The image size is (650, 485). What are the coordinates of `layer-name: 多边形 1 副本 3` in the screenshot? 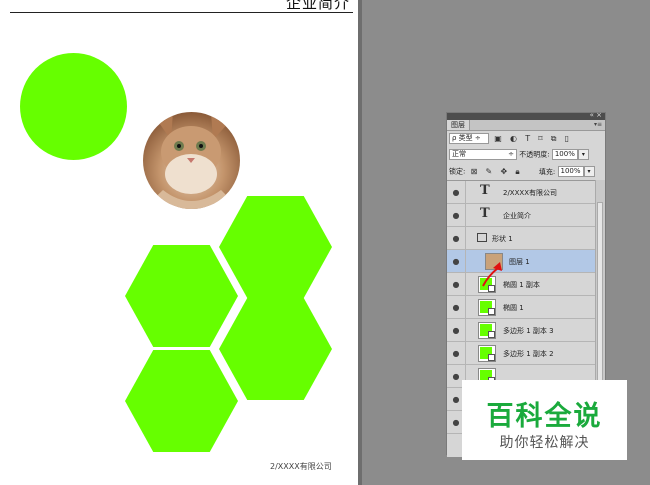 It's located at (528, 331).